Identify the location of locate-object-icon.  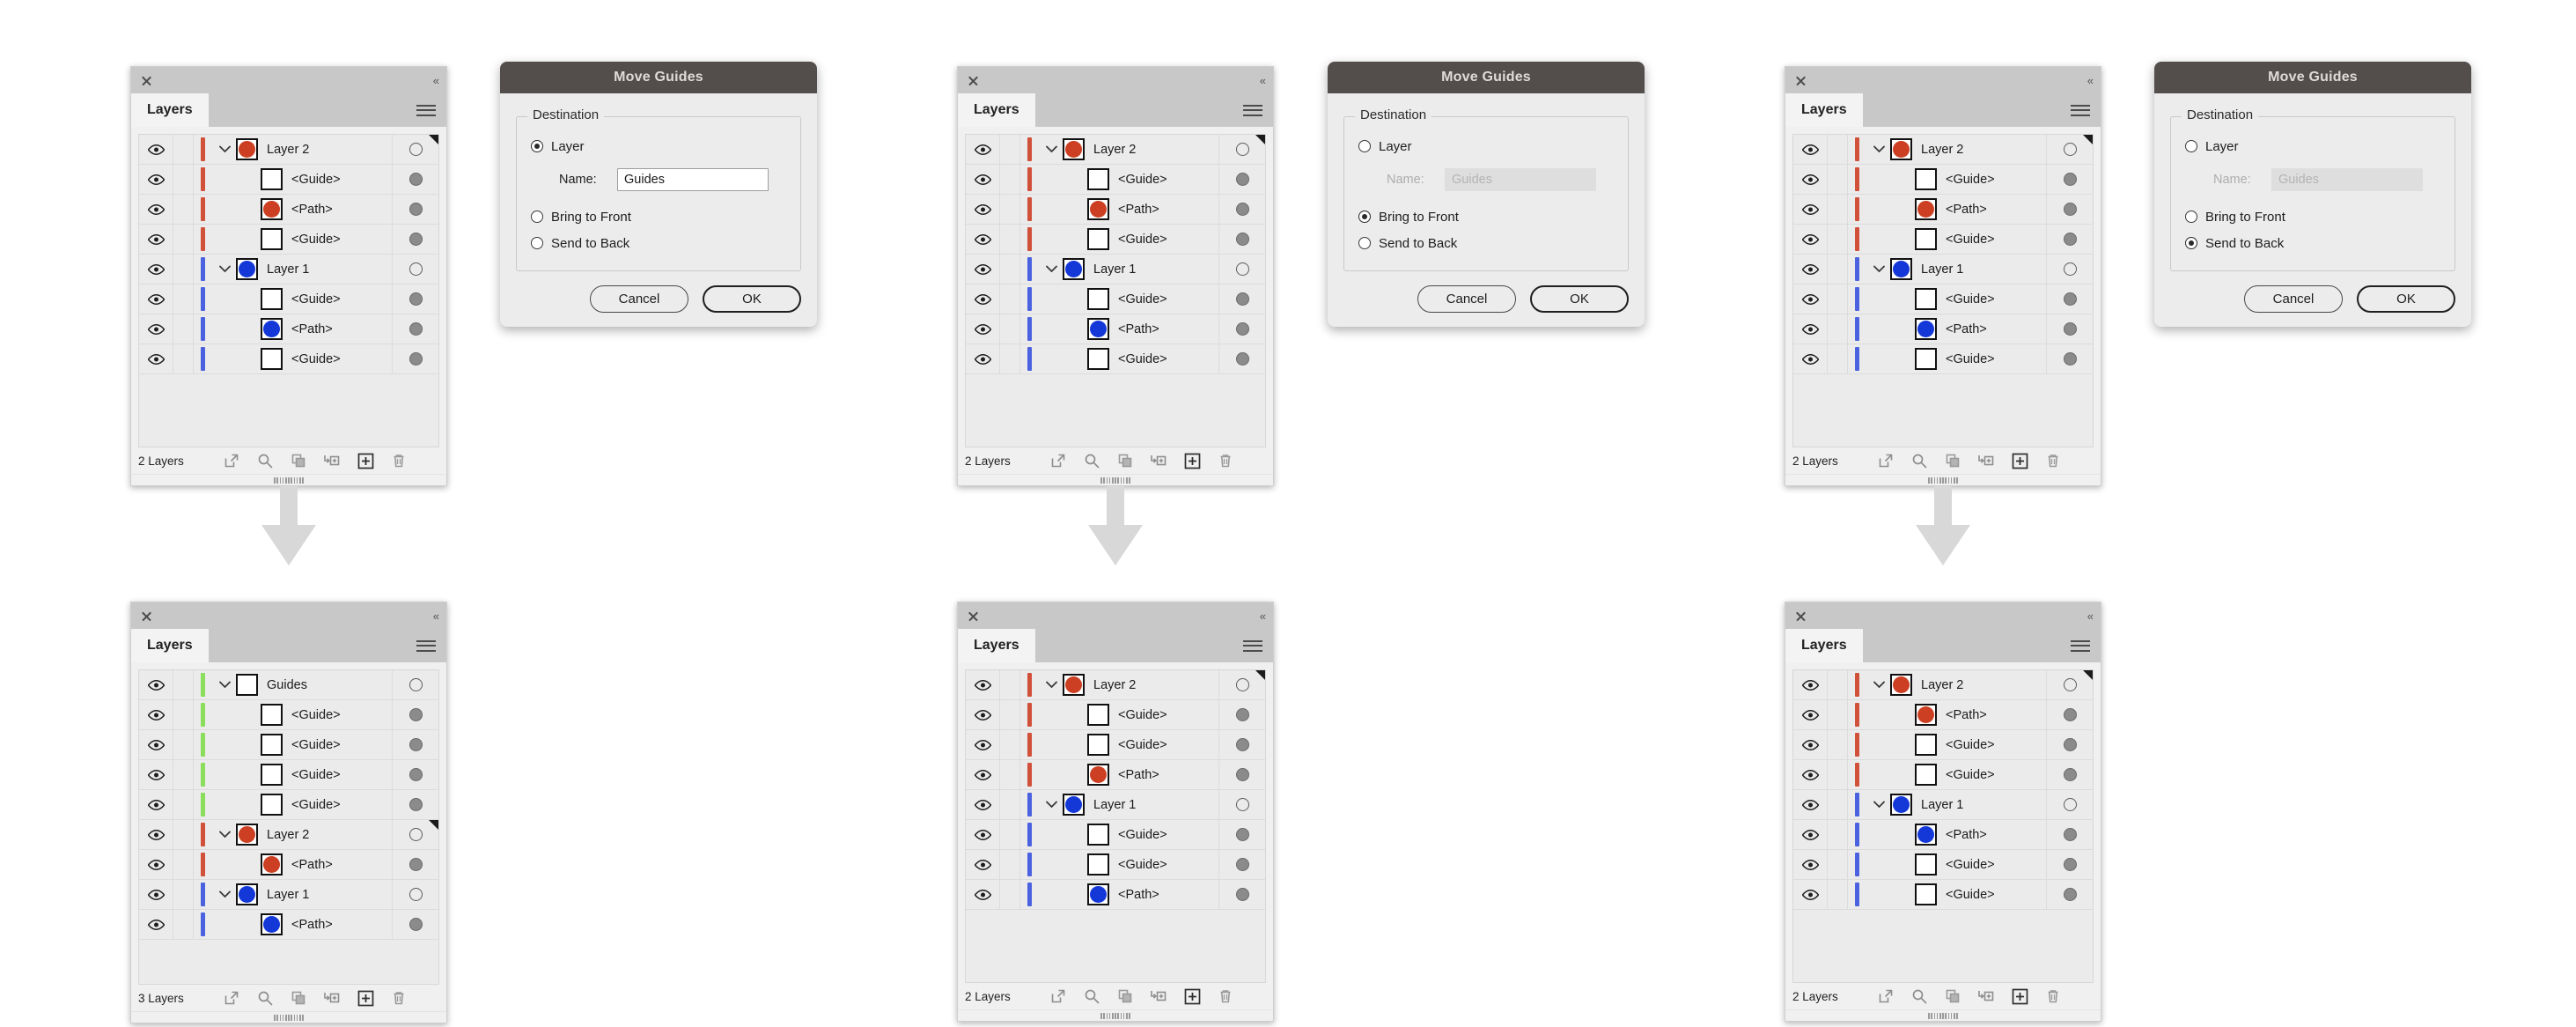
(1919, 460).